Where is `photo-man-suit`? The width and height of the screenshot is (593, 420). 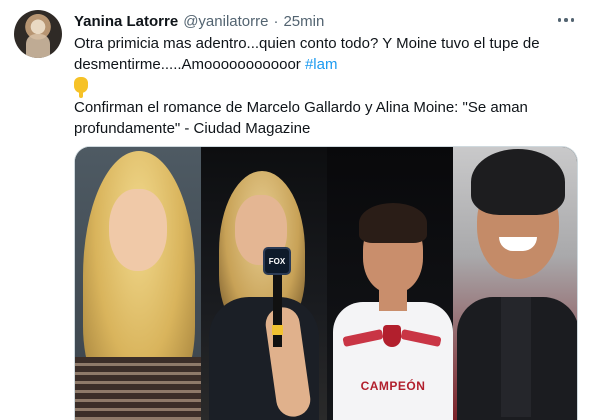
photo-man-suit is located at coordinates (515, 283).